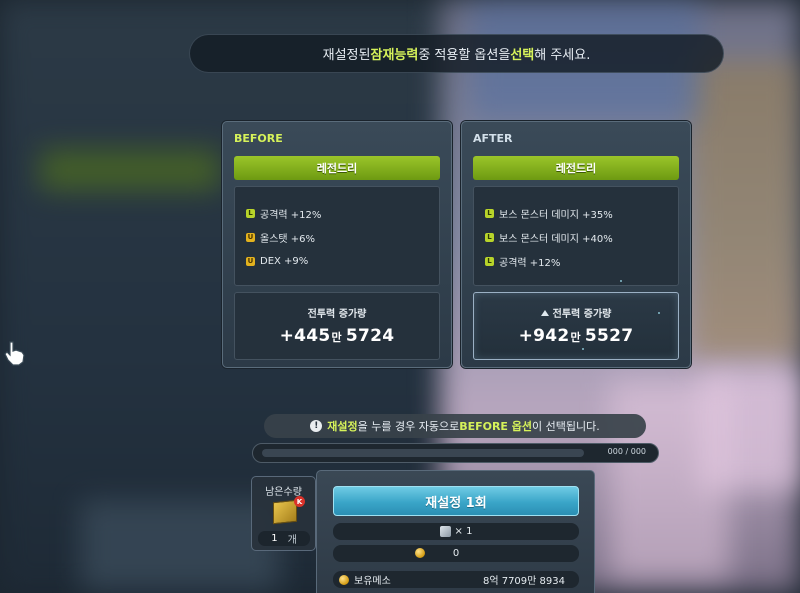  I want to click on banner-highlight-select: 선택, so click(522, 55).